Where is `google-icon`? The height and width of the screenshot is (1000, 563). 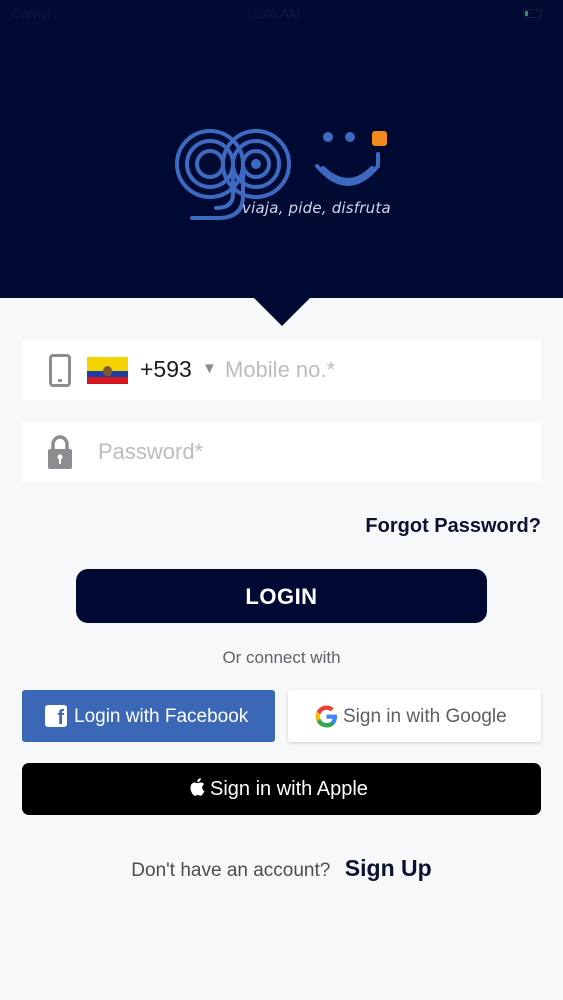 google-icon is located at coordinates (326, 716).